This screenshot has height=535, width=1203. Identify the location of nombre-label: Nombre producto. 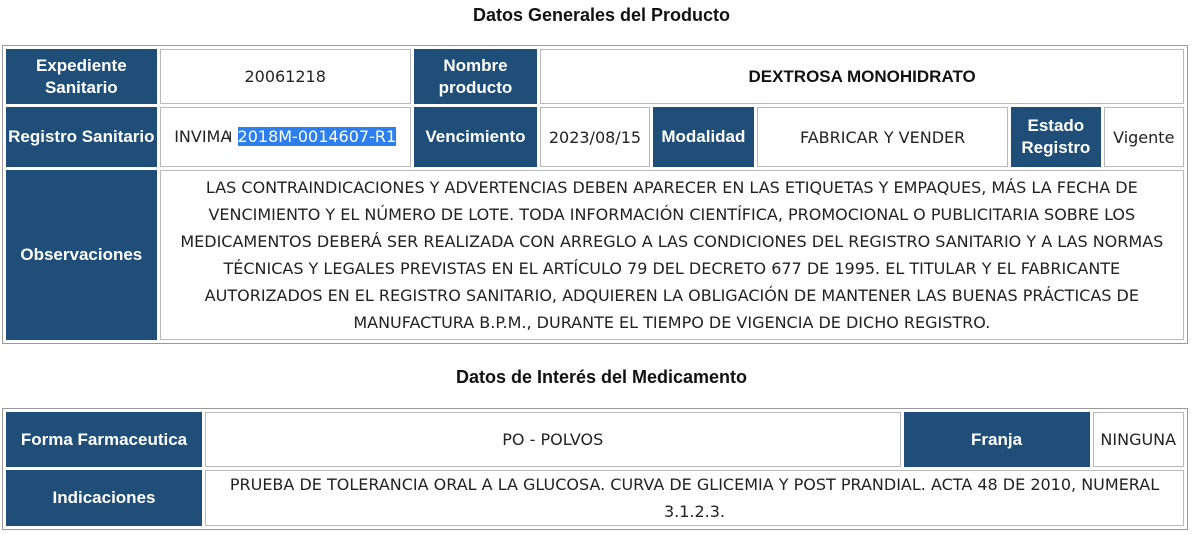
(475, 76).